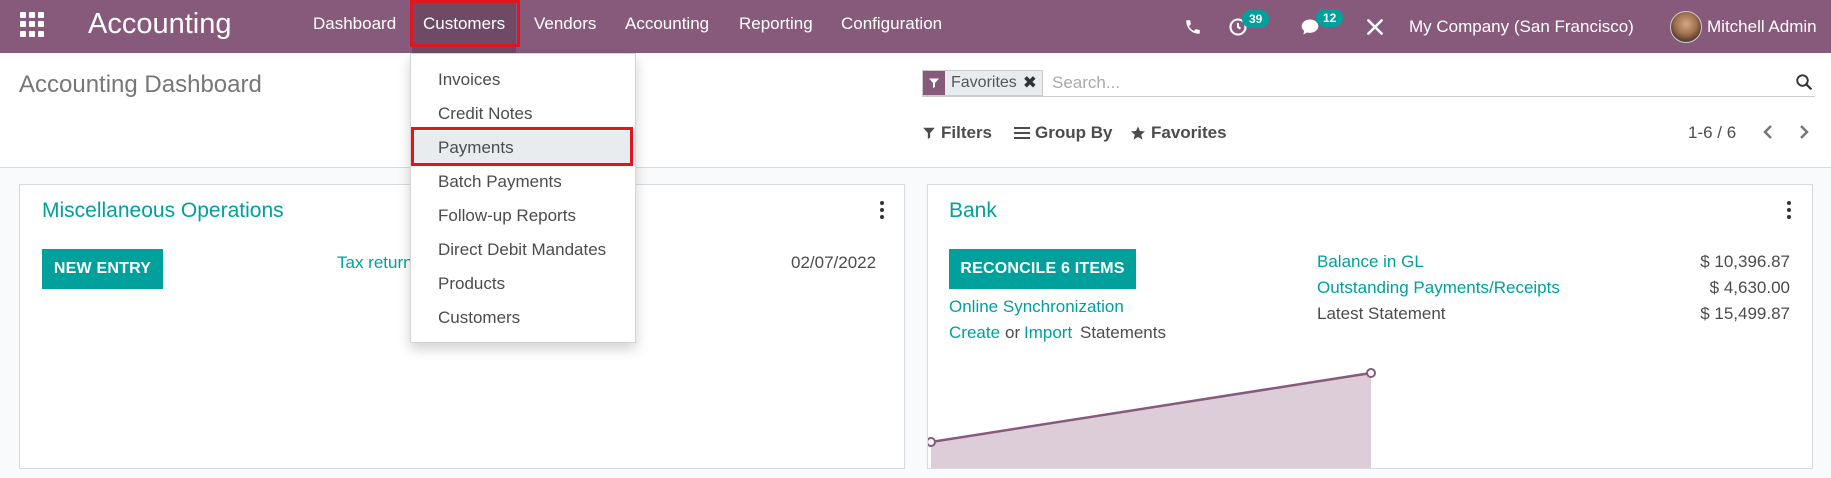 This screenshot has width=1831, height=478. I want to click on statements-text: Statements, so click(1123, 332).